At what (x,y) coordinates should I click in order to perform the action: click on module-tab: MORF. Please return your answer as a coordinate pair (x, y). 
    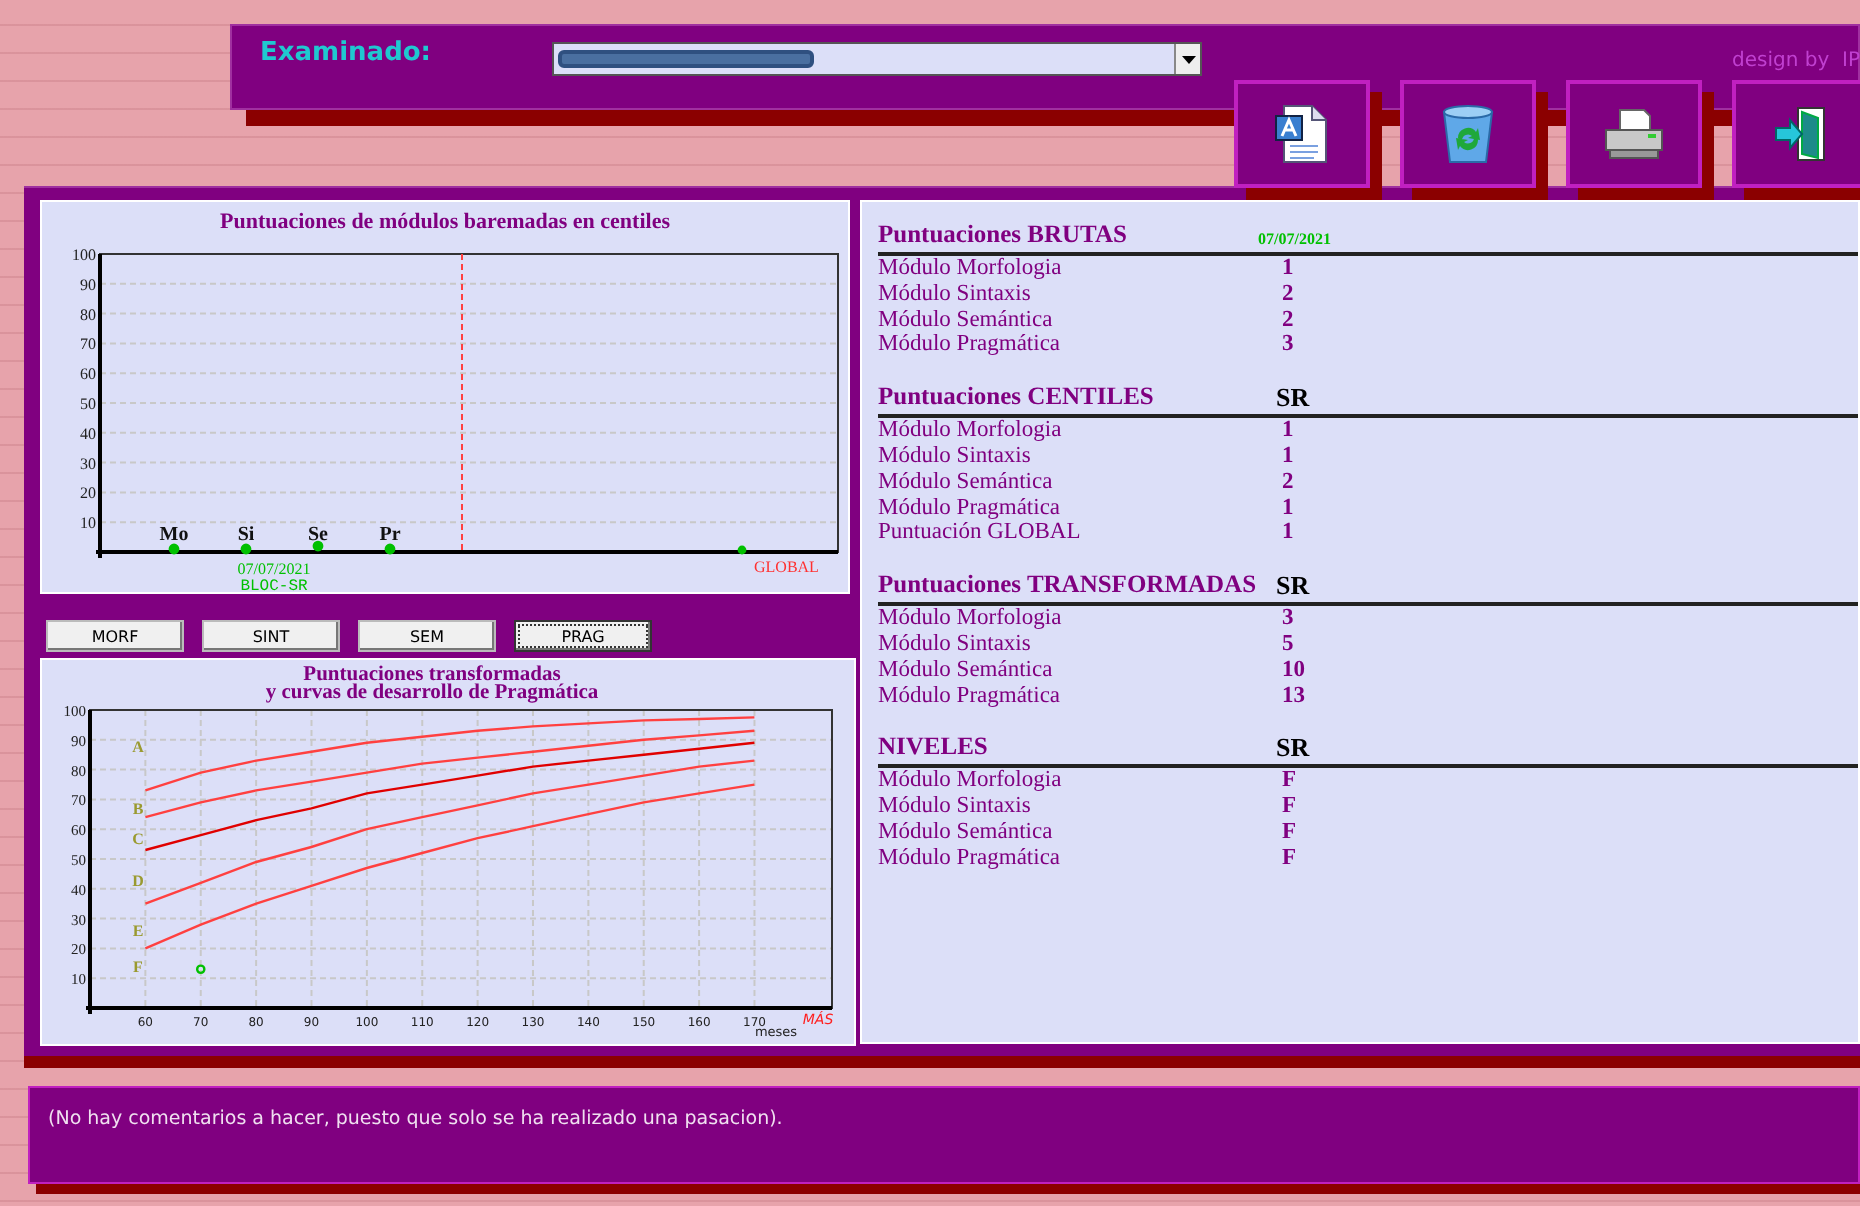
    Looking at the image, I should click on (115, 636).